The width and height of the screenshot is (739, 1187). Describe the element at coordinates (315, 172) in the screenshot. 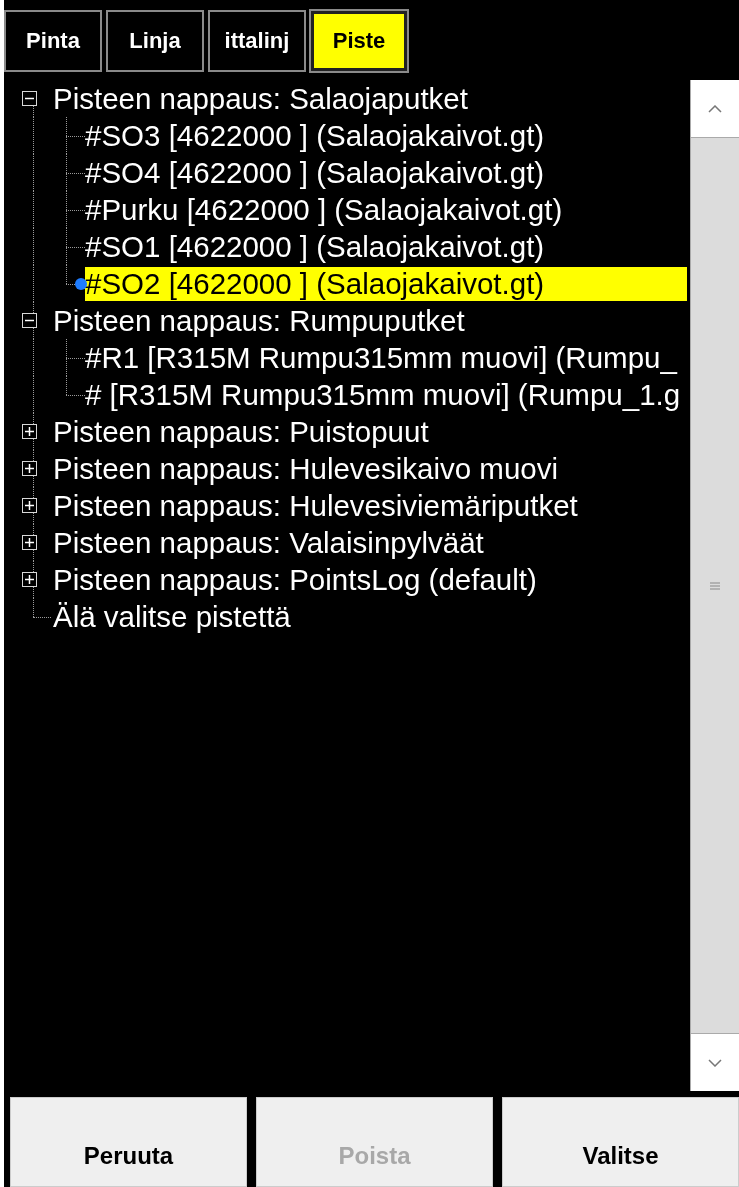

I see `tree-item: #SO4 [4622000 ] (Salaojakaivot.gt)` at that location.